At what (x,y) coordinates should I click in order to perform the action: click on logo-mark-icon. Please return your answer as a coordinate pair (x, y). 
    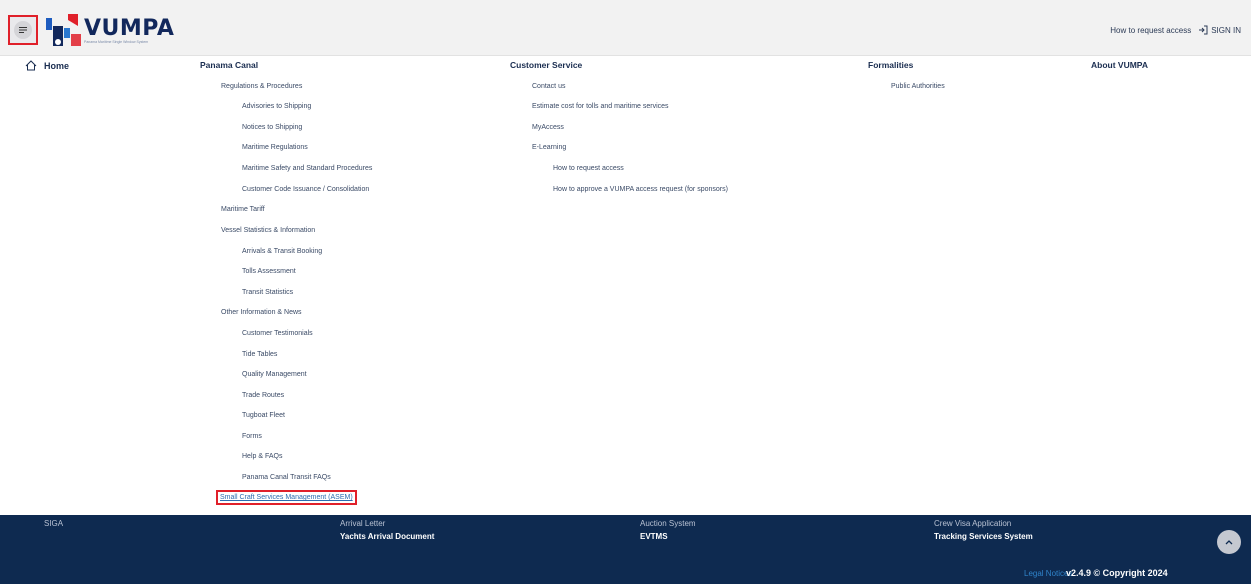
    Looking at the image, I should click on (63, 30).